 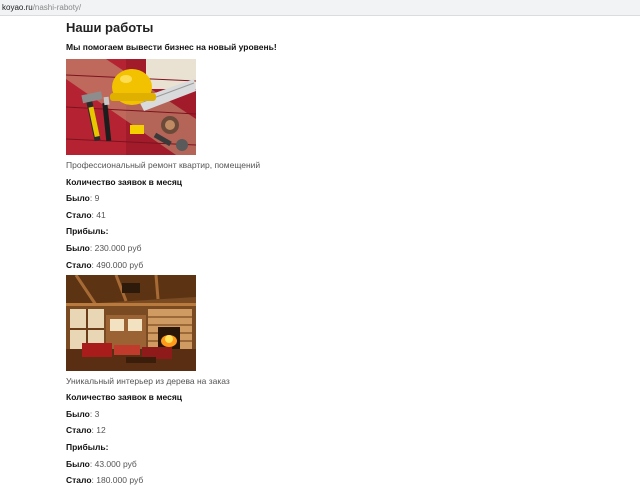 I want to click on before-requests: Было: 9, so click(x=83, y=198).